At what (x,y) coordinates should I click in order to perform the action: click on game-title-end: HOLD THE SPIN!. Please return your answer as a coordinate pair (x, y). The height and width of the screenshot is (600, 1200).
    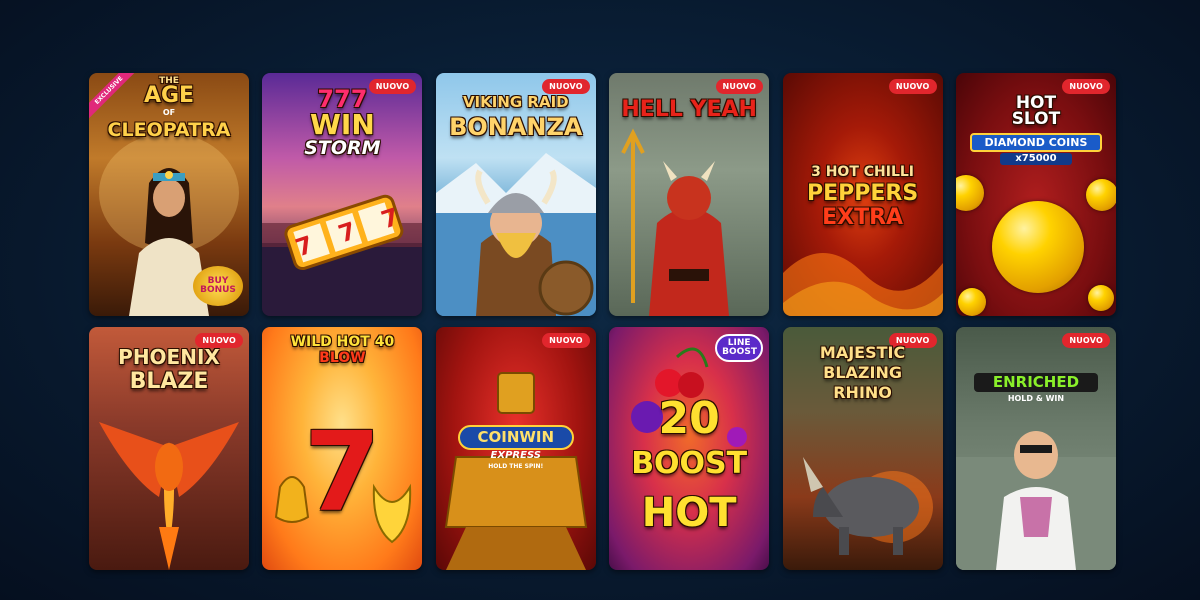
    Looking at the image, I should click on (516, 466).